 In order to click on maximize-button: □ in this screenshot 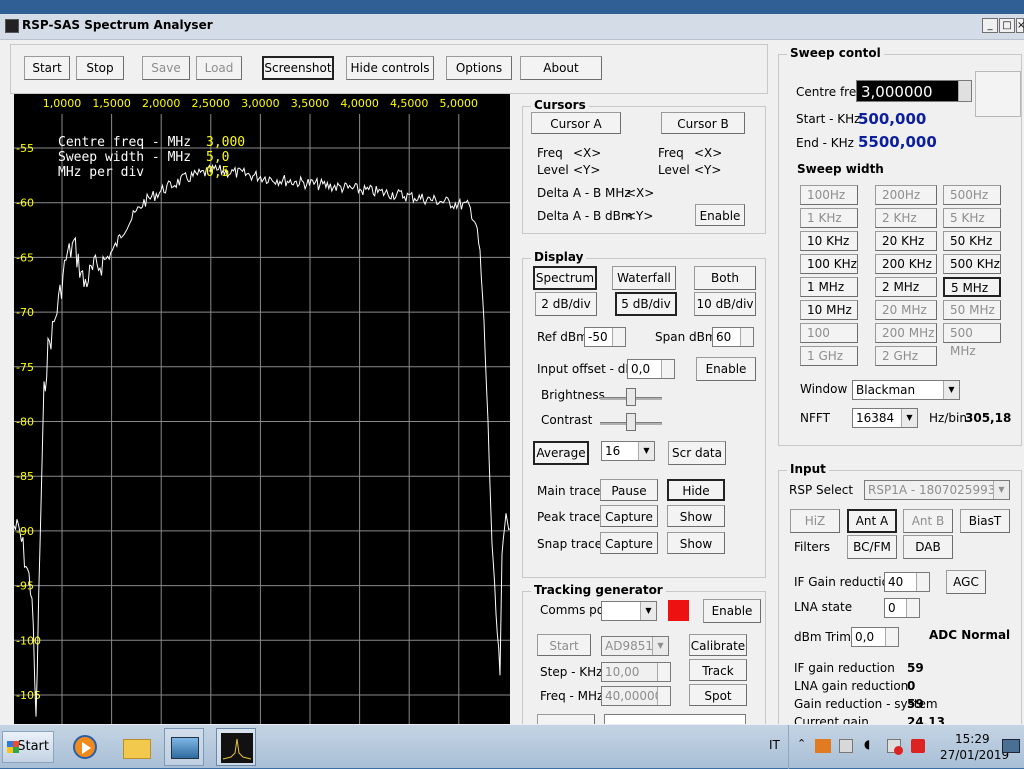, I will do `click(1007, 25)`.